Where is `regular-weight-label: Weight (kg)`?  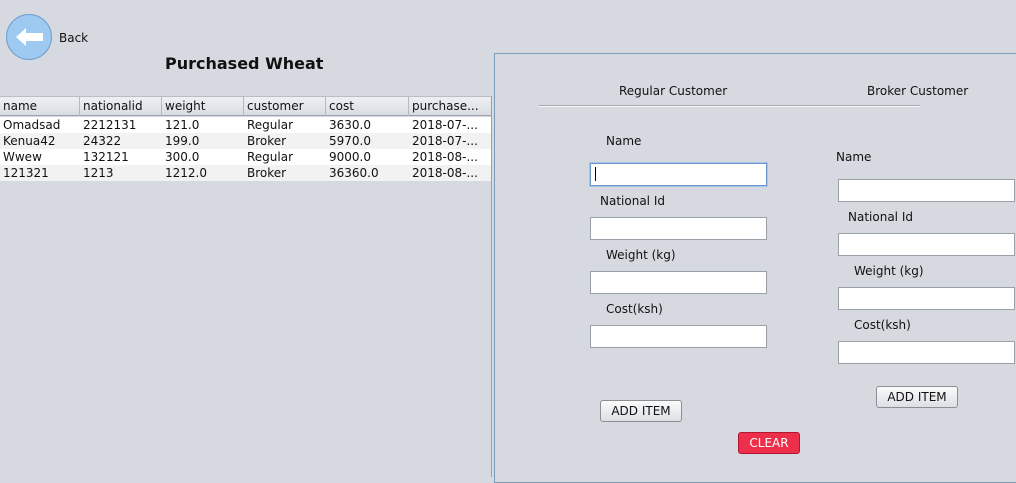
regular-weight-label: Weight (kg) is located at coordinates (641, 255).